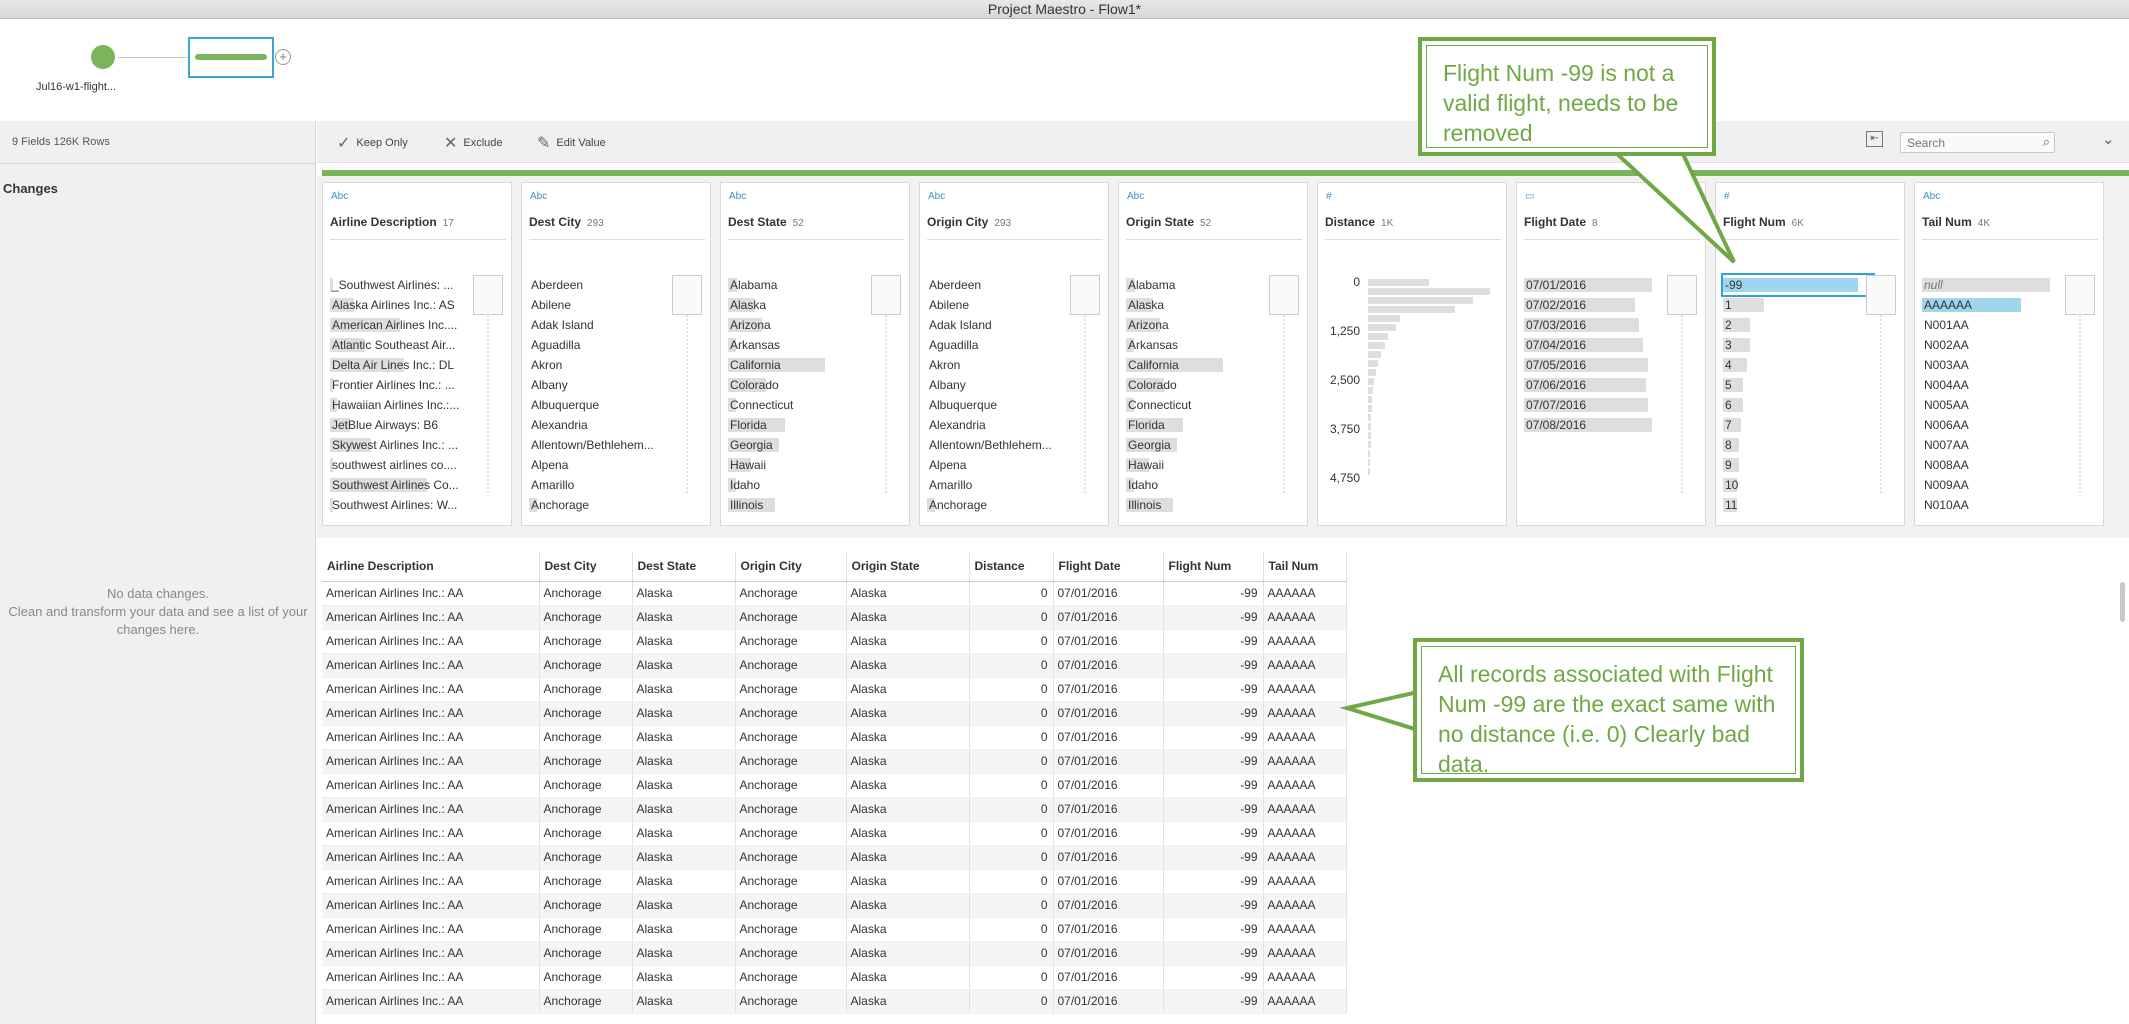 Image resolution: width=2129 pixels, height=1024 pixels. I want to click on card-value-albany: Albany, so click(1002, 385).